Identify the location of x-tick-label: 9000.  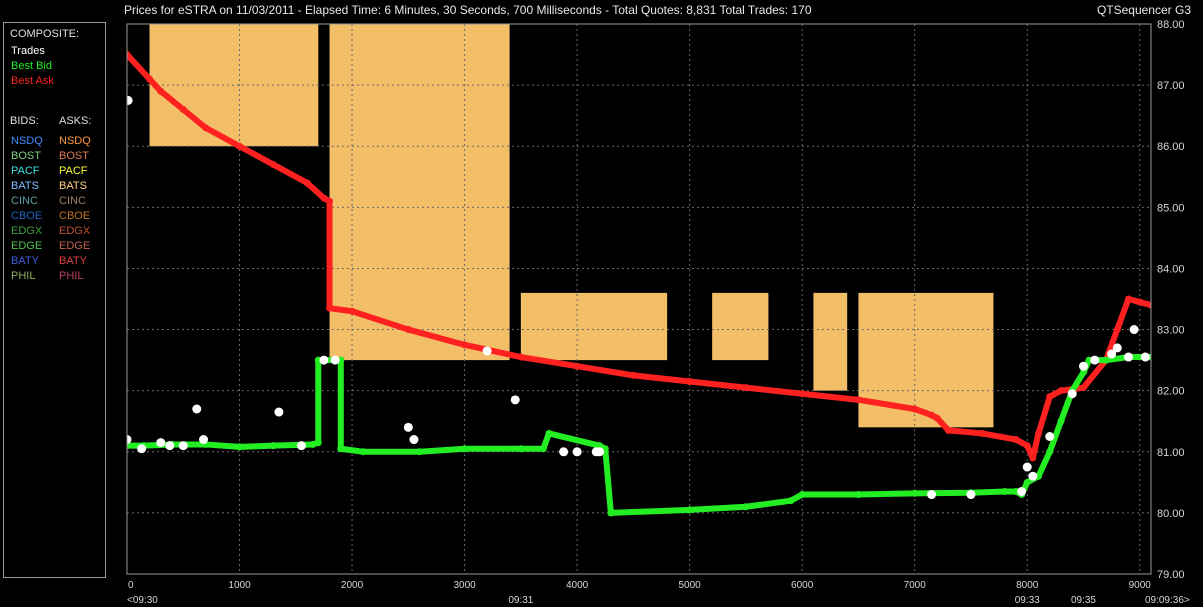
(1140, 585).